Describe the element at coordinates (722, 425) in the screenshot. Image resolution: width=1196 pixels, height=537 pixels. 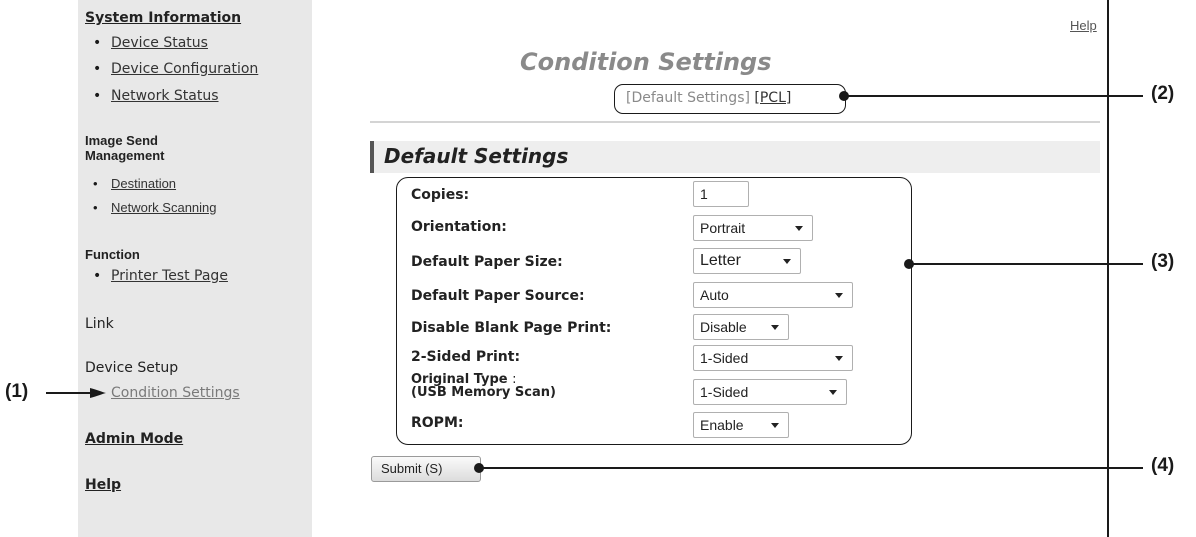
I see `ropm-value: Enable` at that location.